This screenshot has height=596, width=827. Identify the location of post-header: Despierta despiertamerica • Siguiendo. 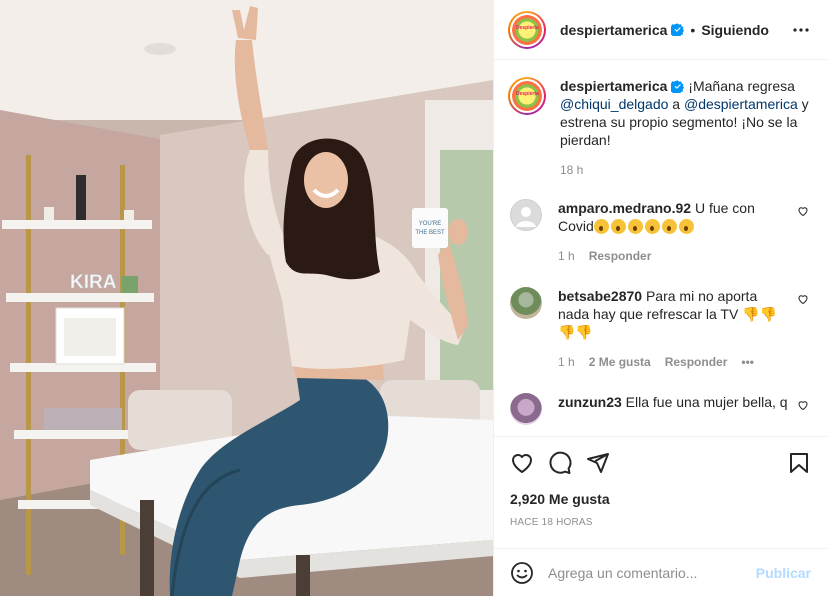
(660, 30).